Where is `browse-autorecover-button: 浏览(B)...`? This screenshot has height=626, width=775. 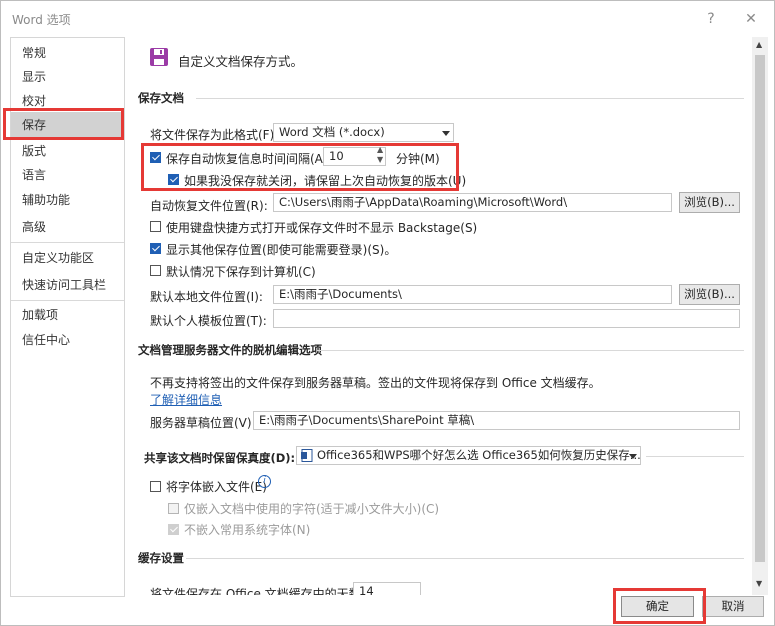 browse-autorecover-button: 浏览(B)... is located at coordinates (709, 202).